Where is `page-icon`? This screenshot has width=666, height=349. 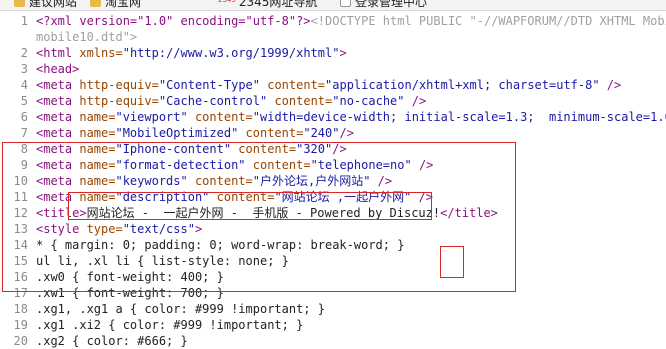 page-icon is located at coordinates (345, 3).